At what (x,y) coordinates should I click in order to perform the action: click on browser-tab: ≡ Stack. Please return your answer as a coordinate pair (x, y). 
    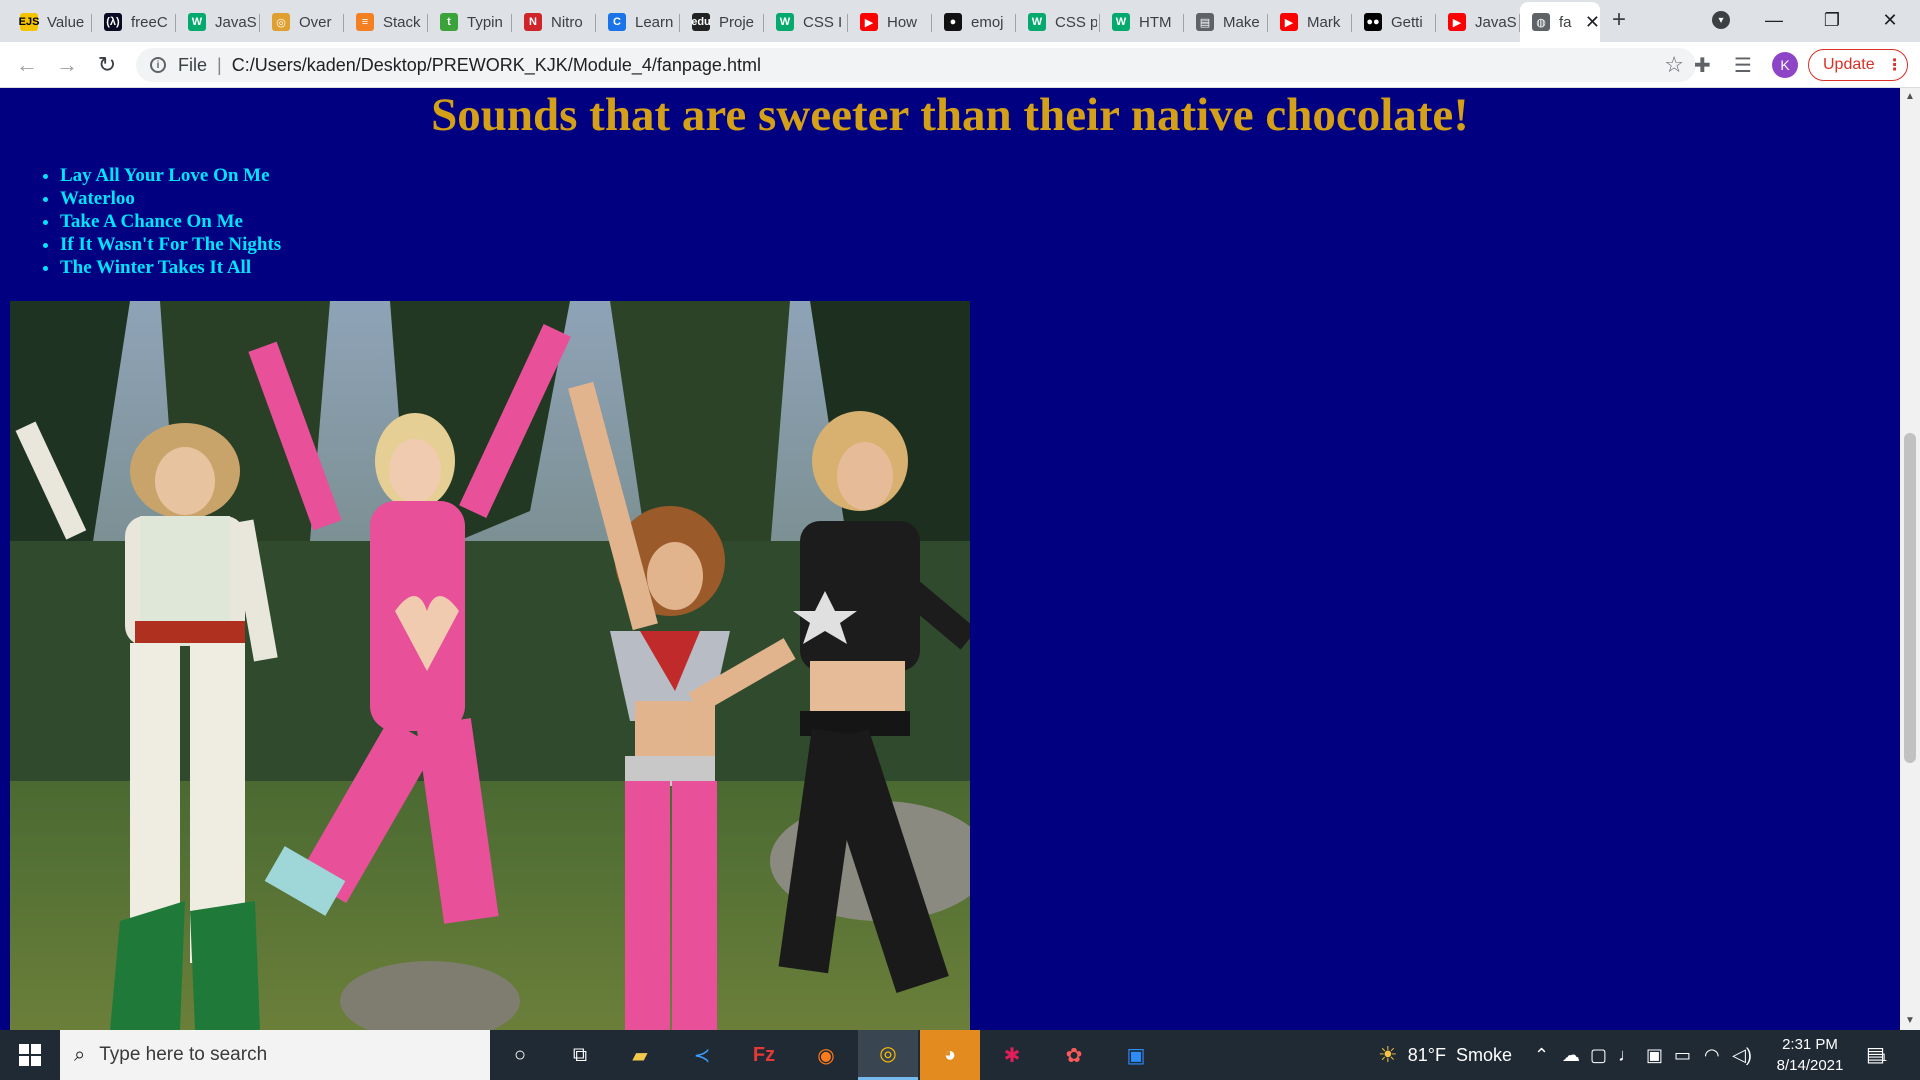
    Looking at the image, I should click on (386, 22).